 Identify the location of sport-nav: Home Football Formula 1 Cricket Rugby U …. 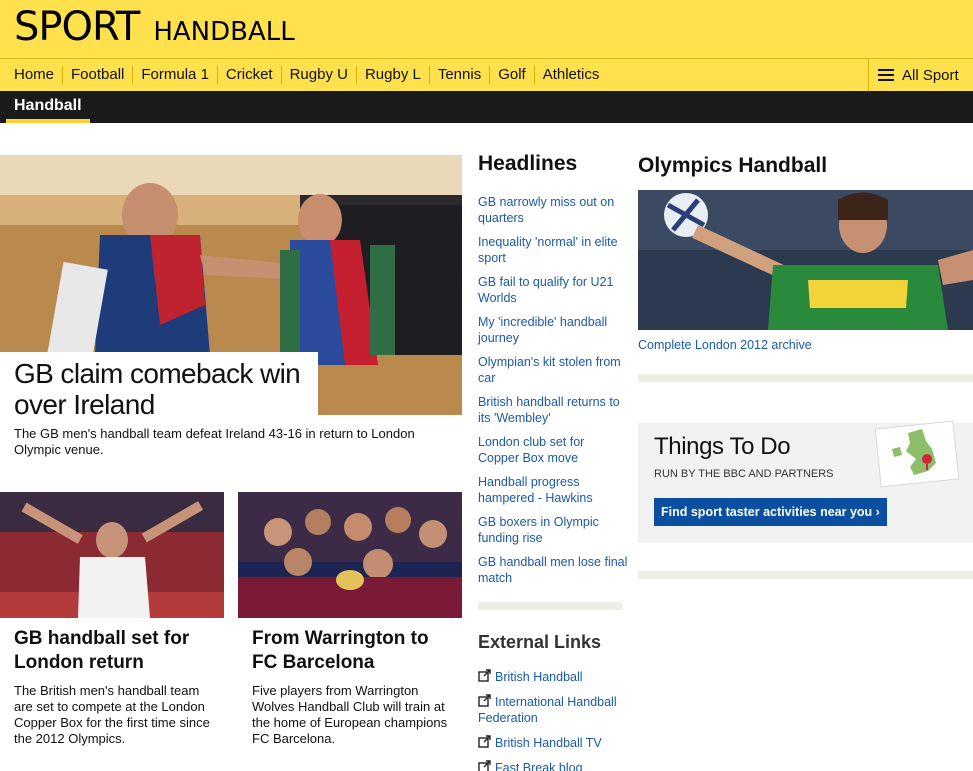
(486, 74).